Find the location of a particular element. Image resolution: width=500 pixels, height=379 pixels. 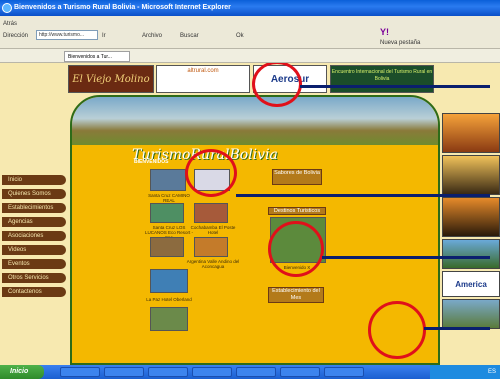

welcome-text: BIENVENIDOS is located at coordinates (151, 162).